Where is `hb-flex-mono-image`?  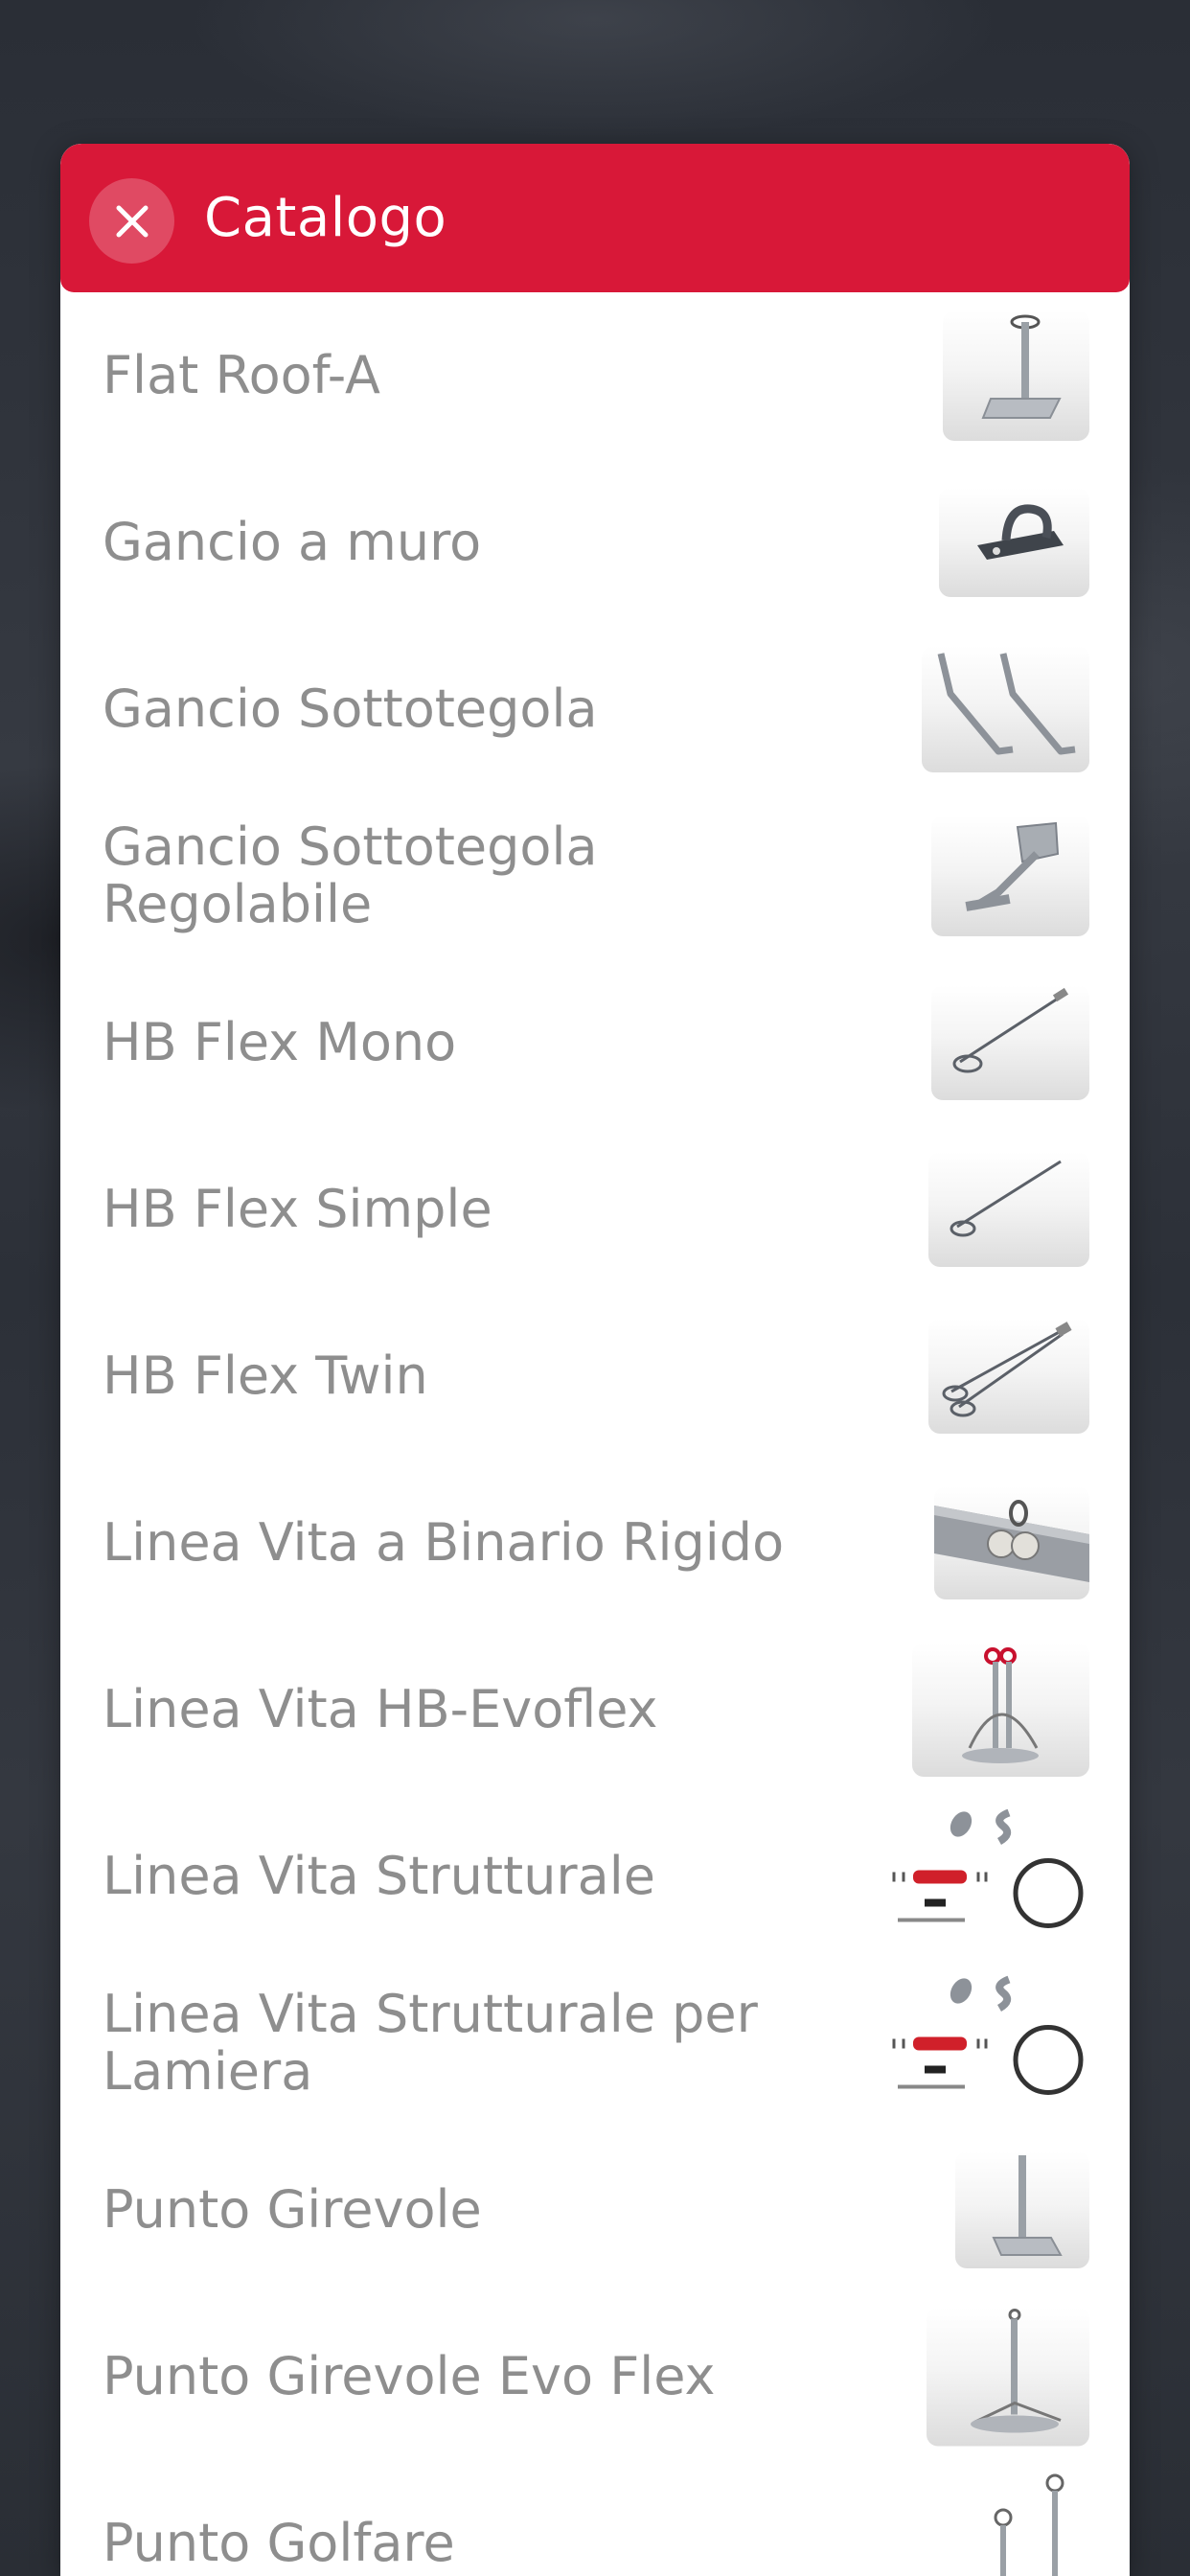
hb-flex-mono-image is located at coordinates (1010, 1042).